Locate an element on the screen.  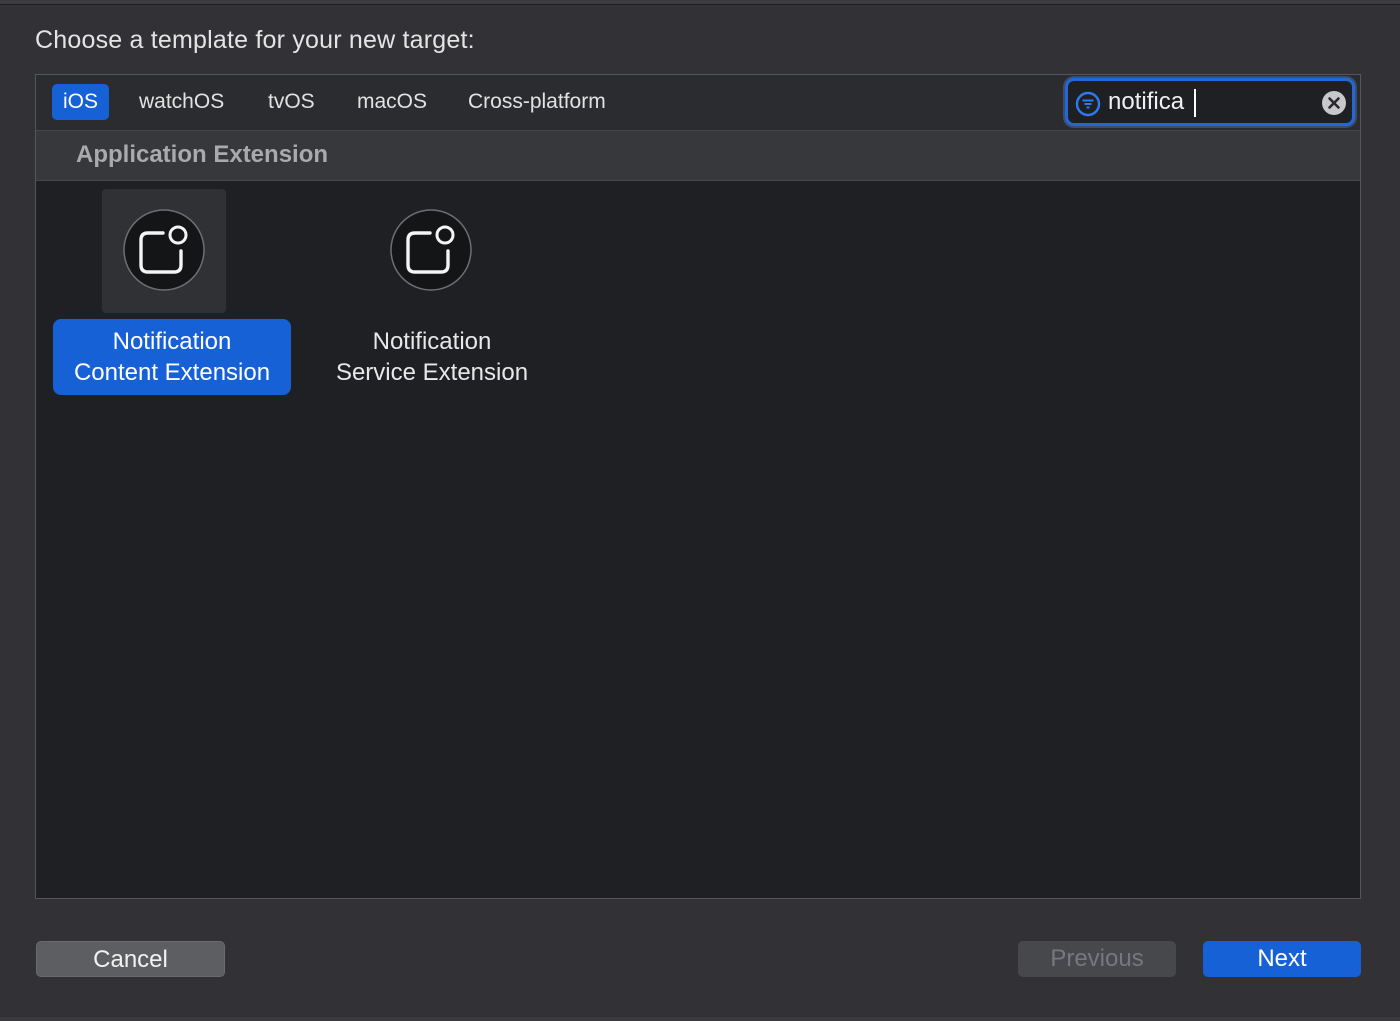
template-notification-service-extension: Notification Service Extension is located at coordinates (432, 291).